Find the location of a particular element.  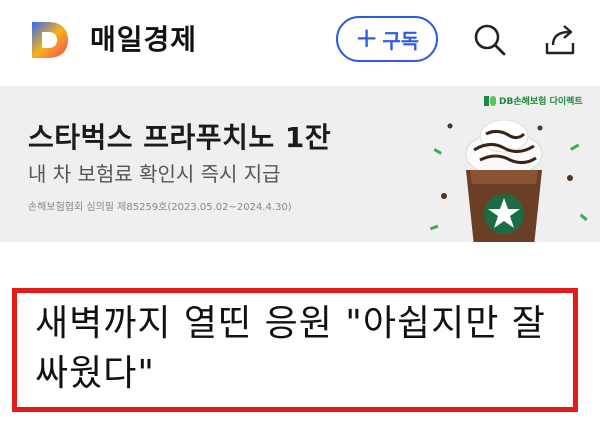

plus-icon: + is located at coordinates (366, 37).